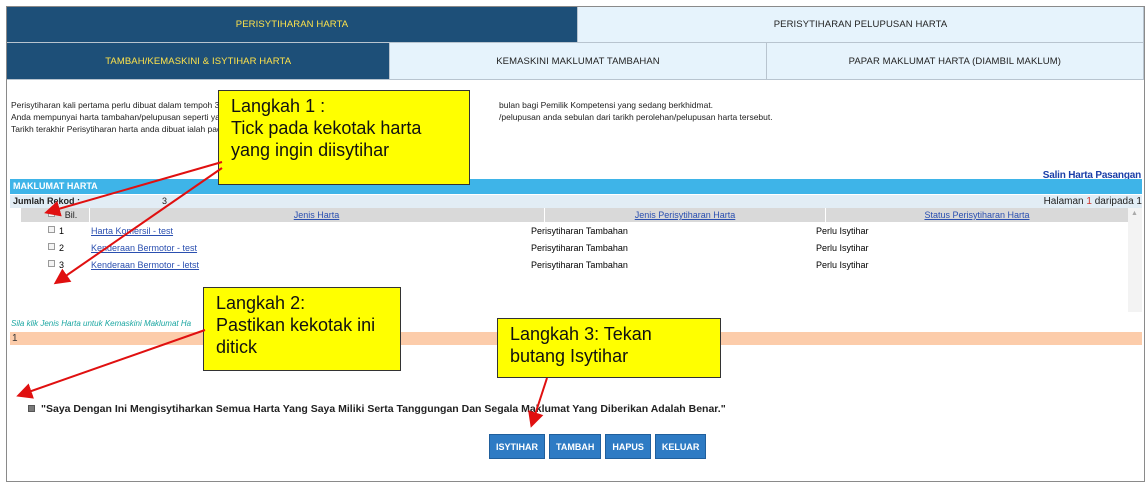 The height and width of the screenshot is (484, 1147). I want to click on page-current: 1, so click(1089, 201).